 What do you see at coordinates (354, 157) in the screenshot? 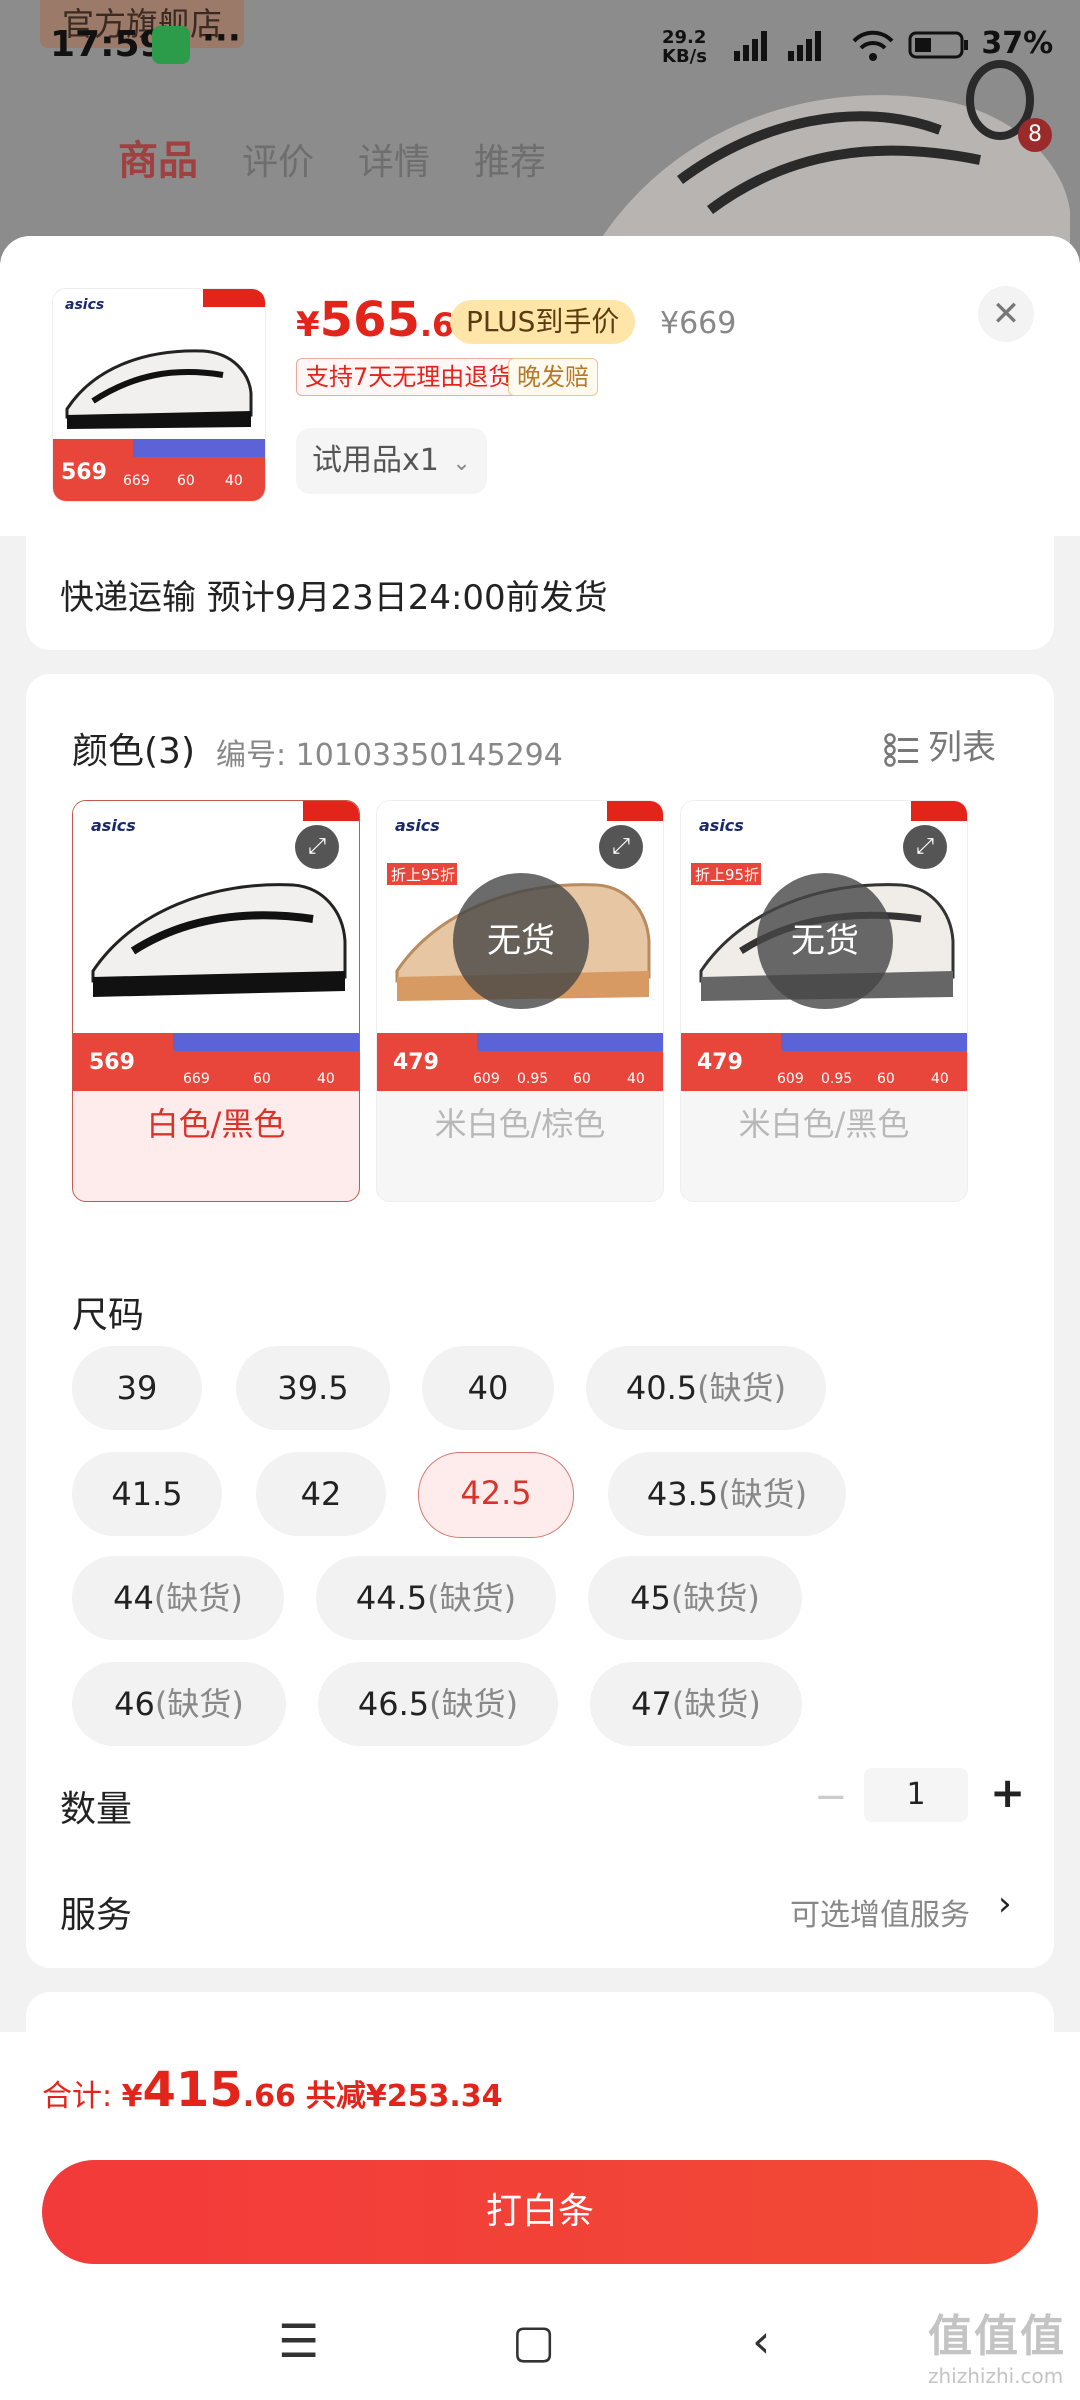
I see `background-tabs: 商品 评价 详情 推荐` at bounding box center [354, 157].